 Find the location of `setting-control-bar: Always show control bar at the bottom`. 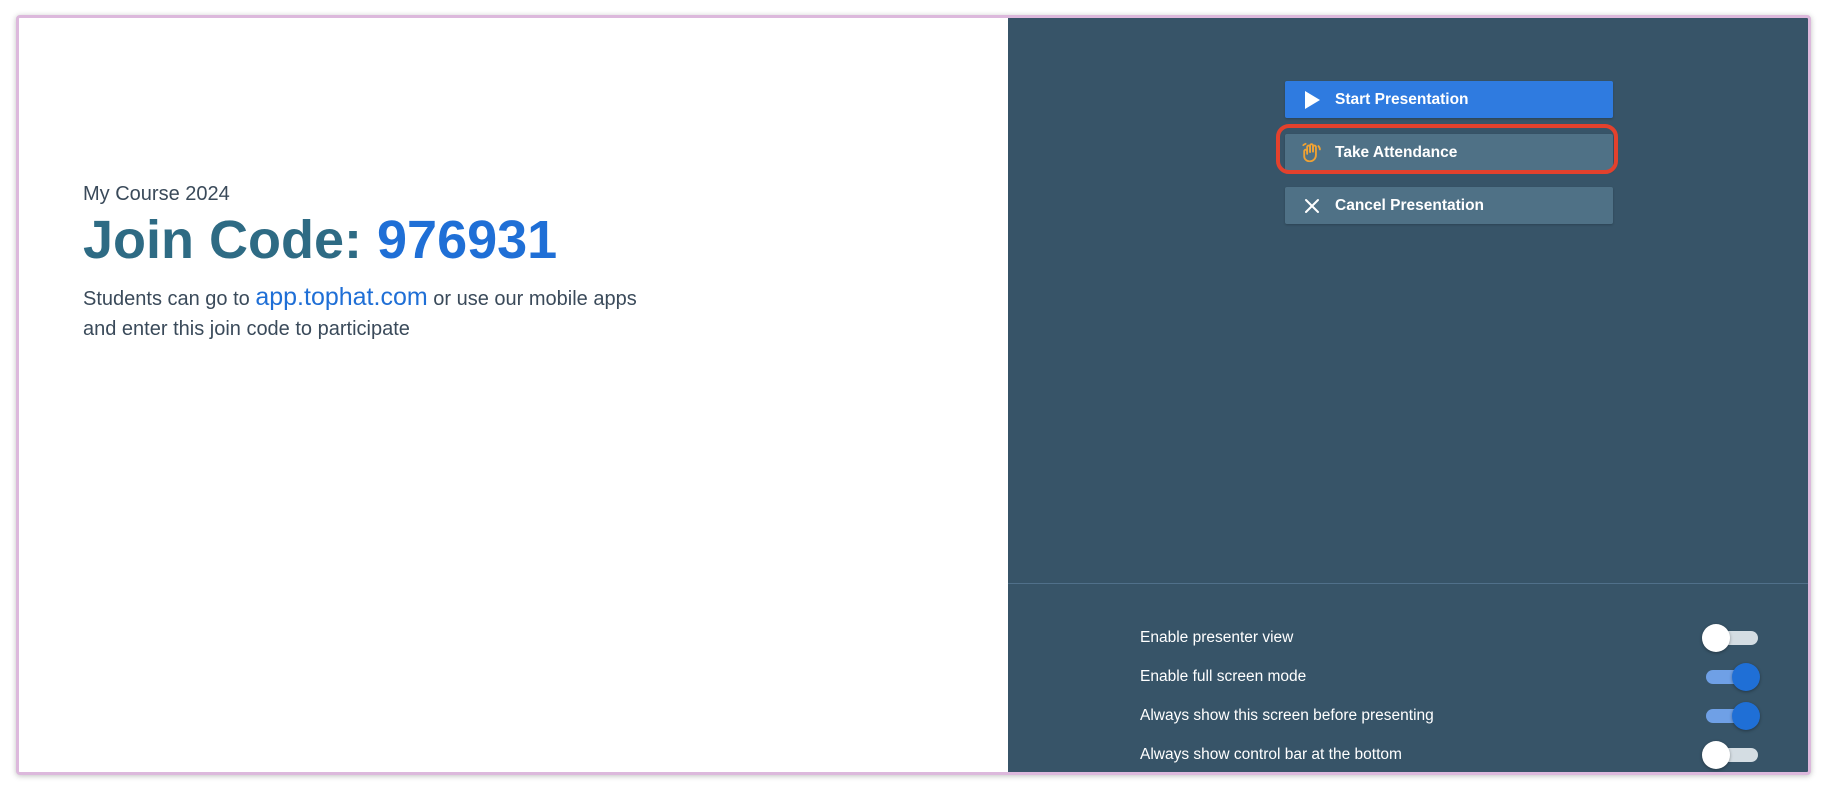

setting-control-bar: Always show control bar at the bottom is located at coordinates (1450, 753).